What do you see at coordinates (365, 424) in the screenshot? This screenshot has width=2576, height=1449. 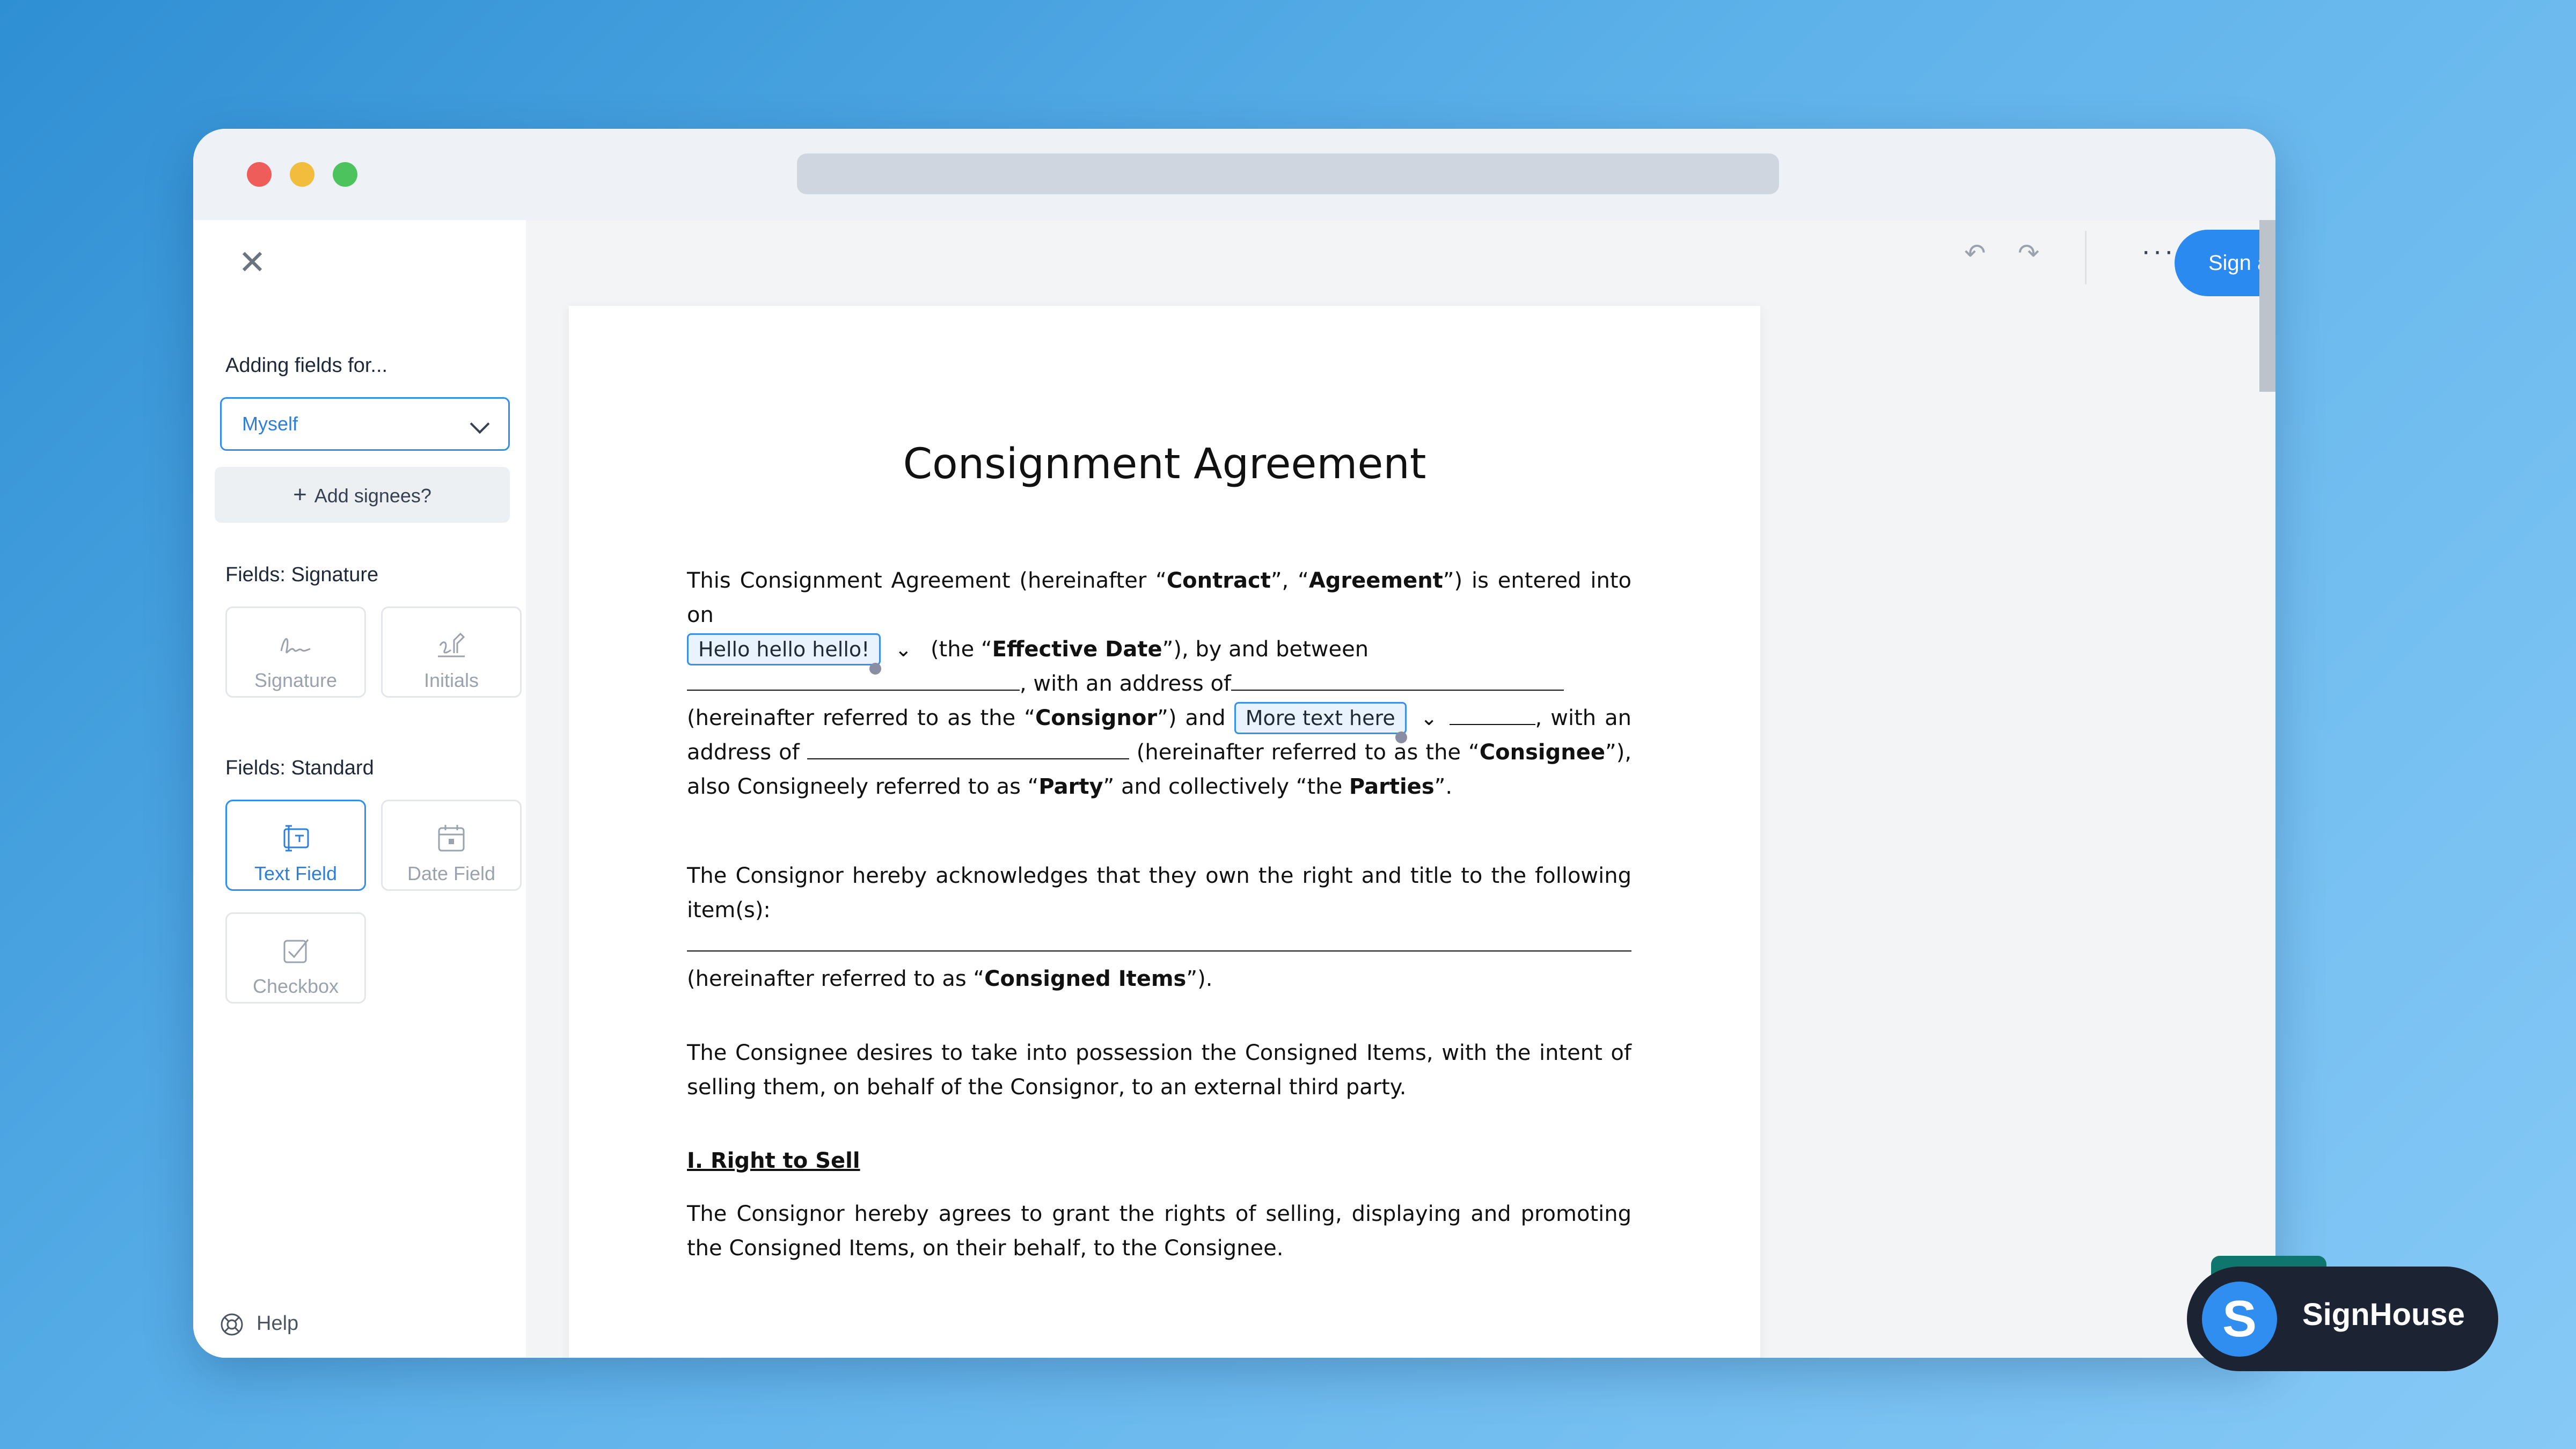 I see `signee-select: Myself` at bounding box center [365, 424].